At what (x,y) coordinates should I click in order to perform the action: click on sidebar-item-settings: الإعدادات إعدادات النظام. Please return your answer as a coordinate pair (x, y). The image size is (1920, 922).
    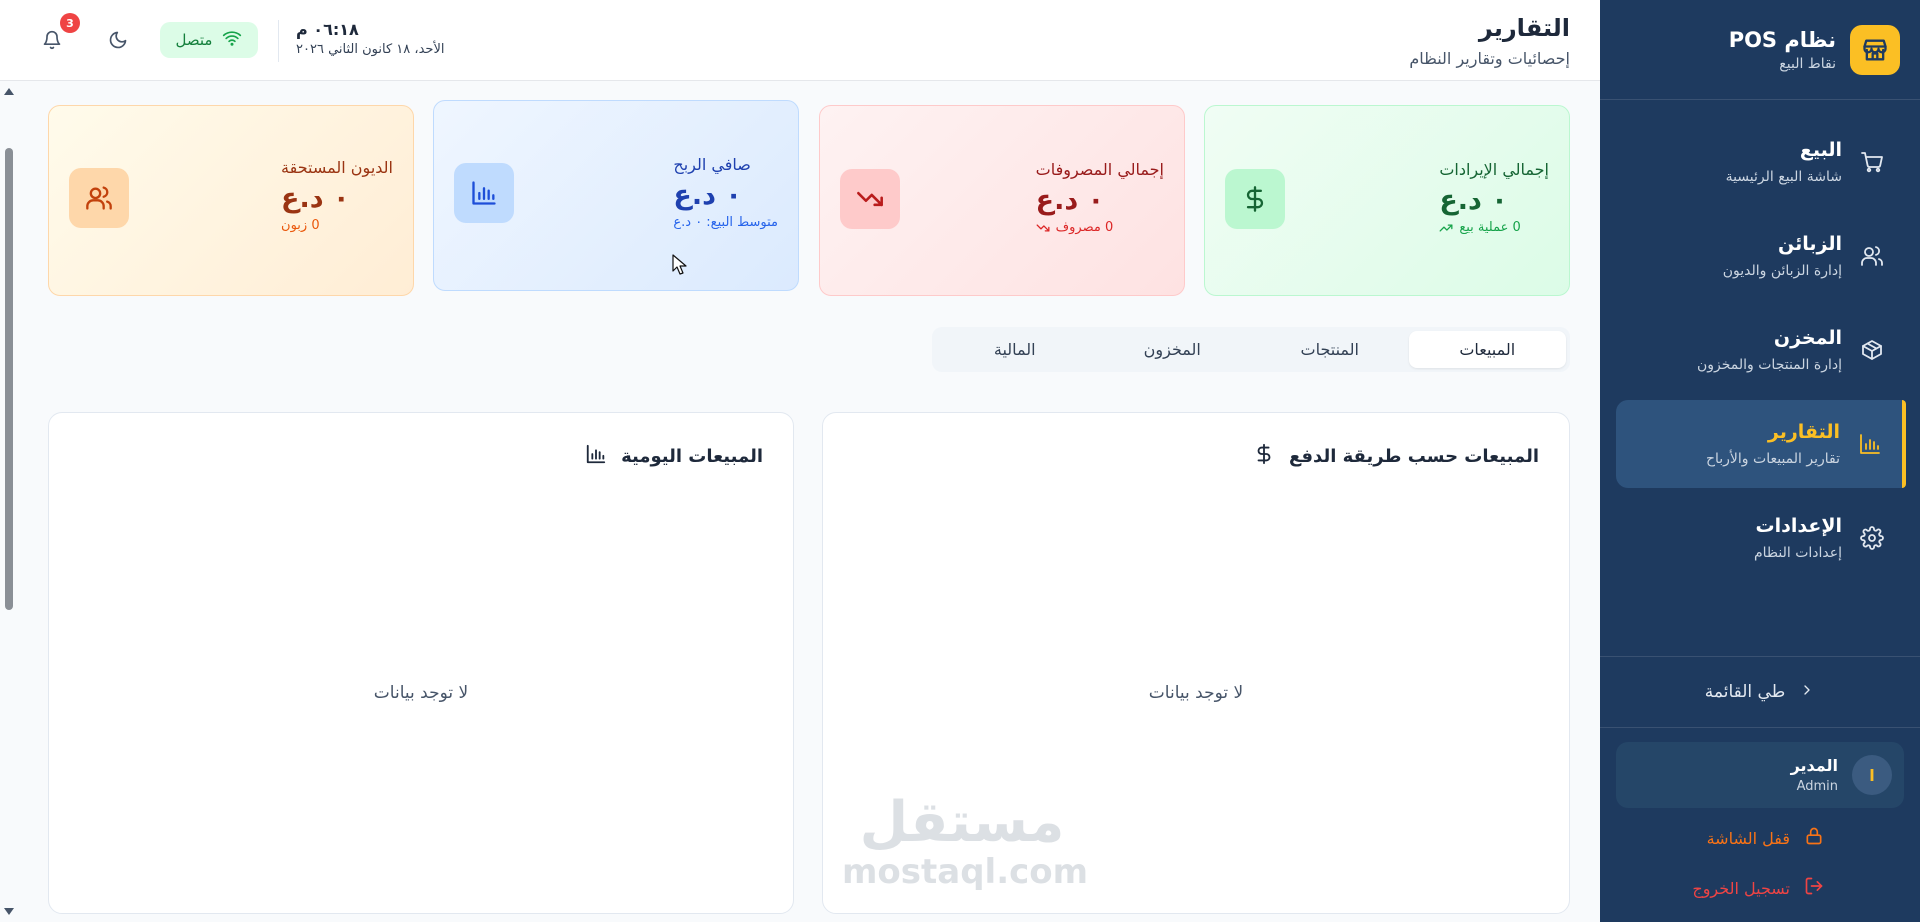
    Looking at the image, I should click on (1760, 538).